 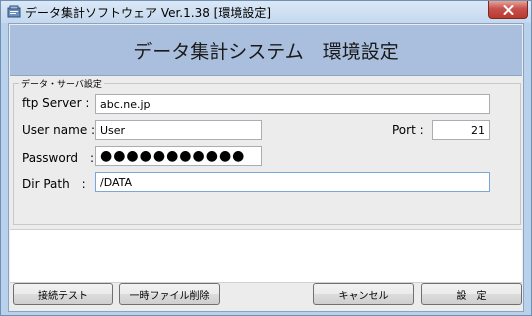 I want to click on app-icon, so click(x=14, y=11).